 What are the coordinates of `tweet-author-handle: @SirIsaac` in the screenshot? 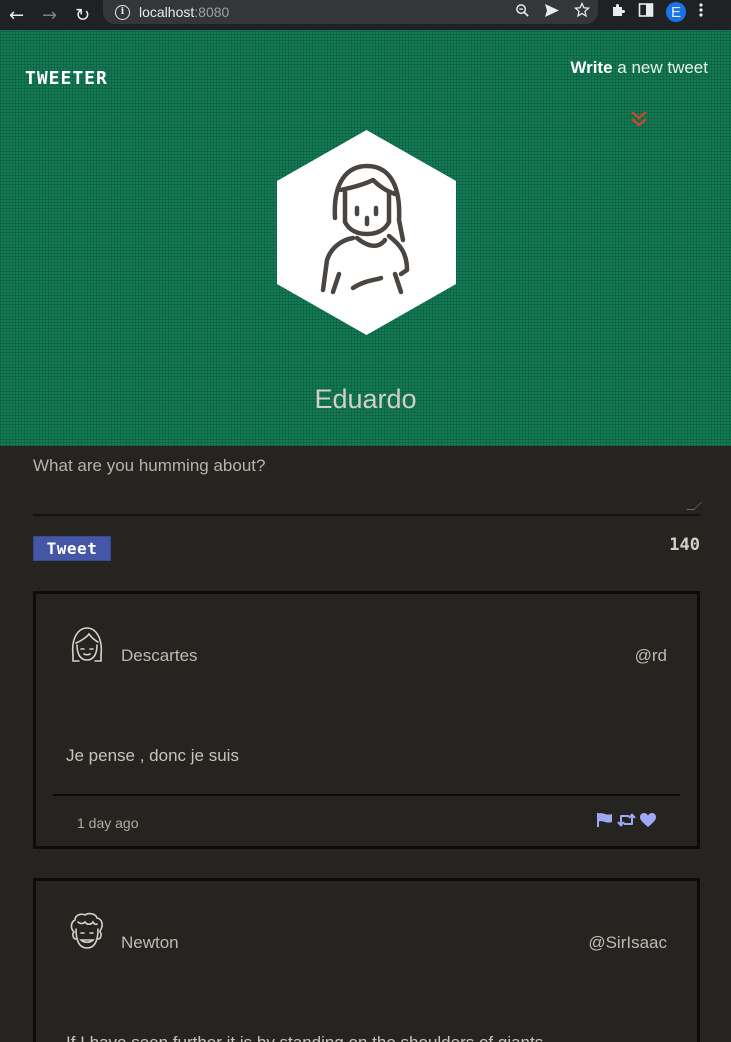 It's located at (627, 943).